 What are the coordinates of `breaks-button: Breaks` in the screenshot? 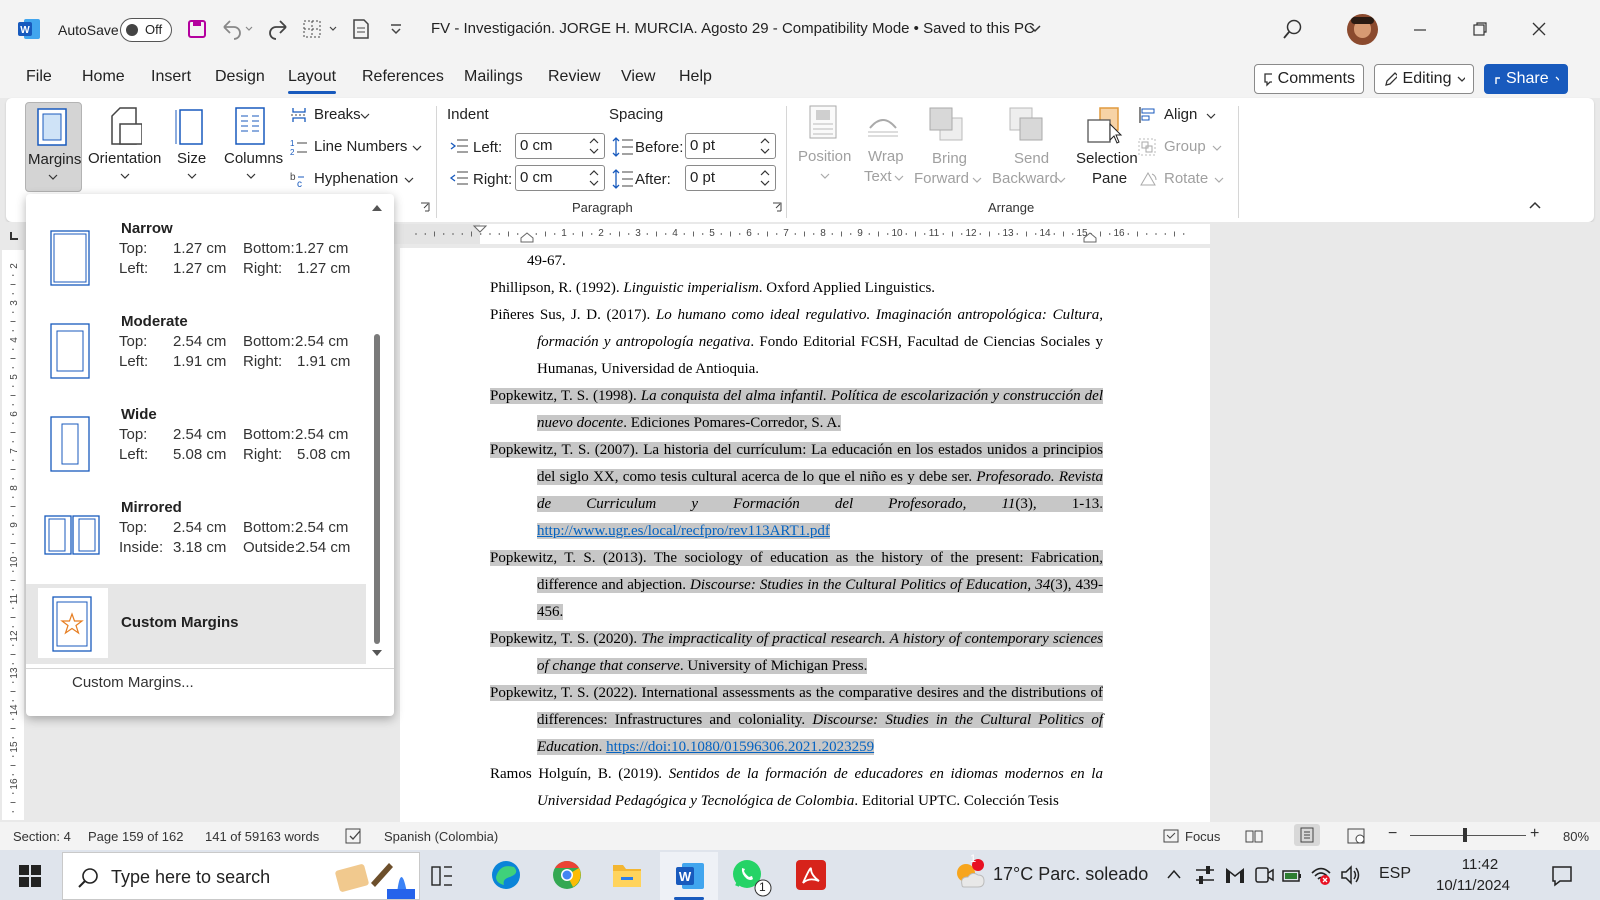 It's located at (358, 115).